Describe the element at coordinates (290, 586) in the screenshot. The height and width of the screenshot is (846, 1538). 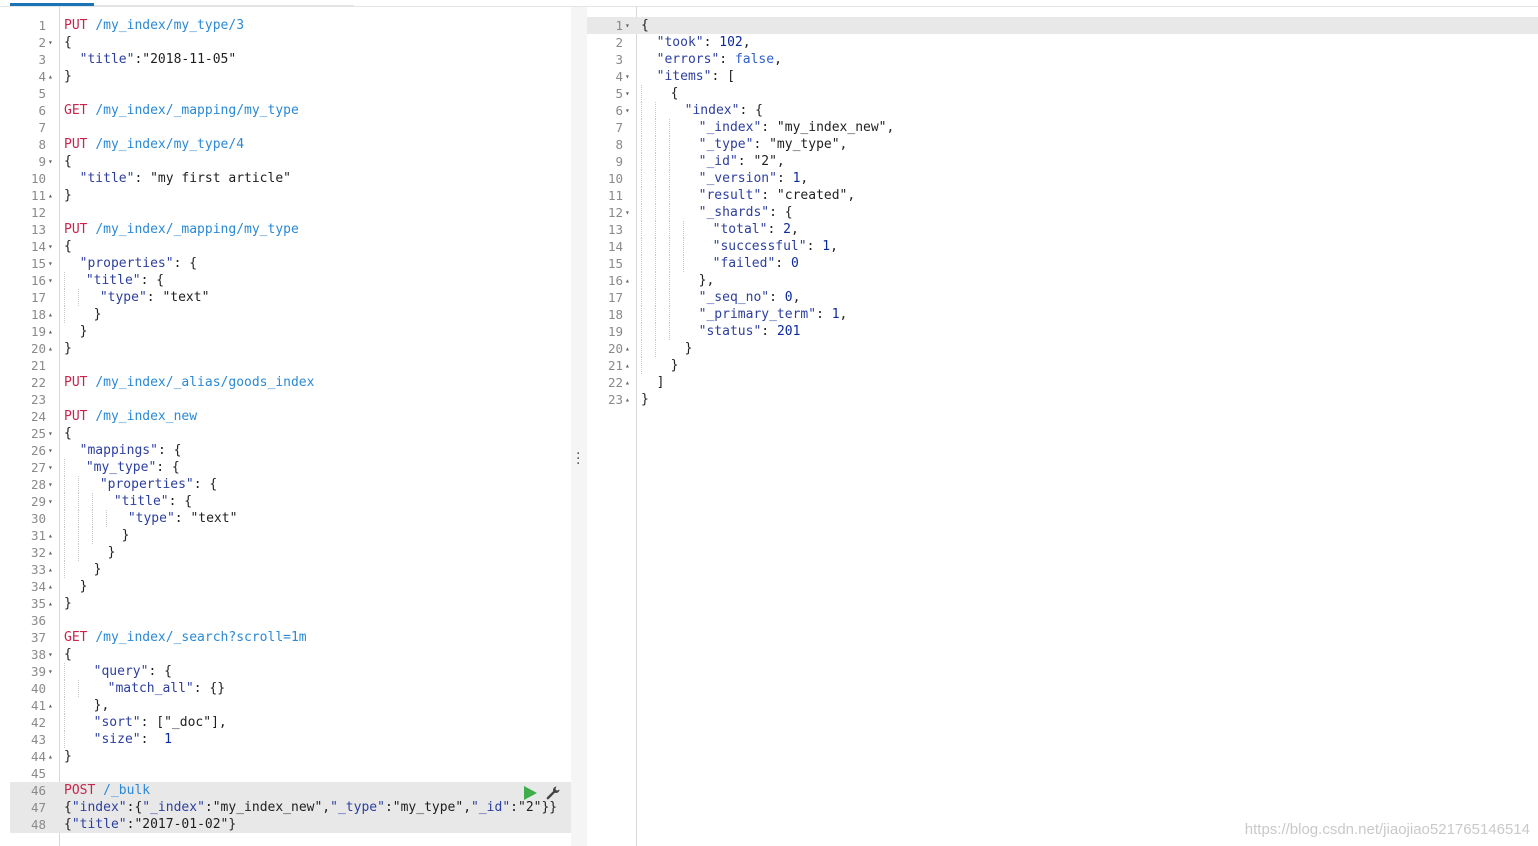
I see `request-line: 34 ▴ }` at that location.